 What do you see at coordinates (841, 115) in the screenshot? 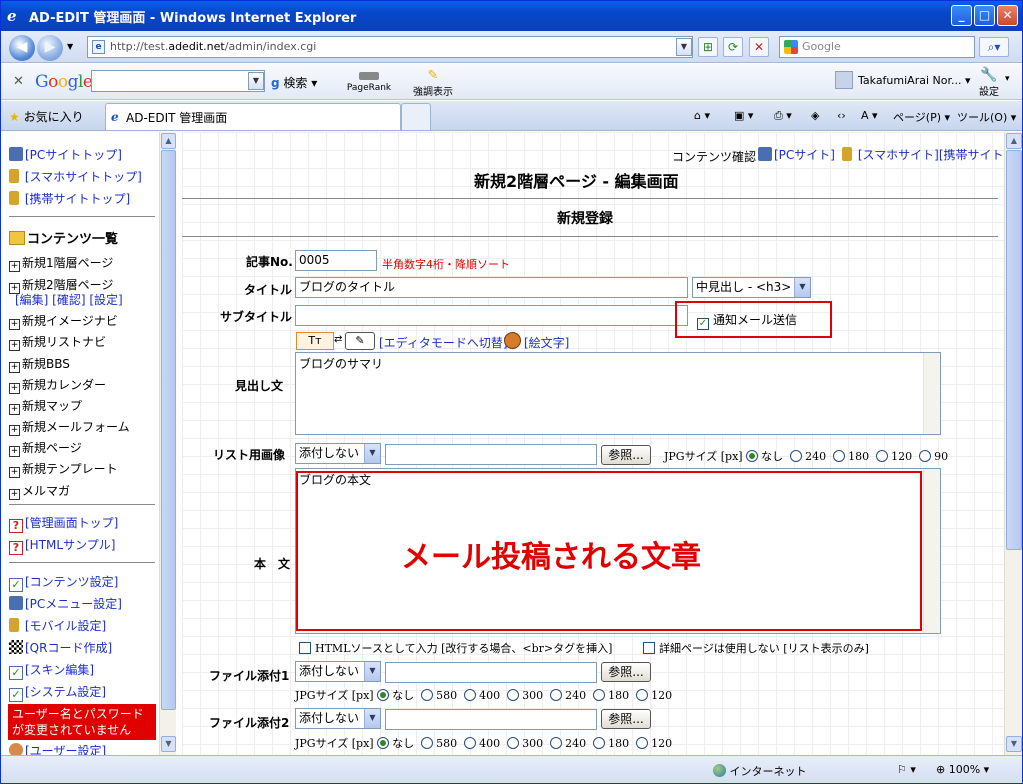
I see `tools-icon: ‹›` at bounding box center [841, 115].